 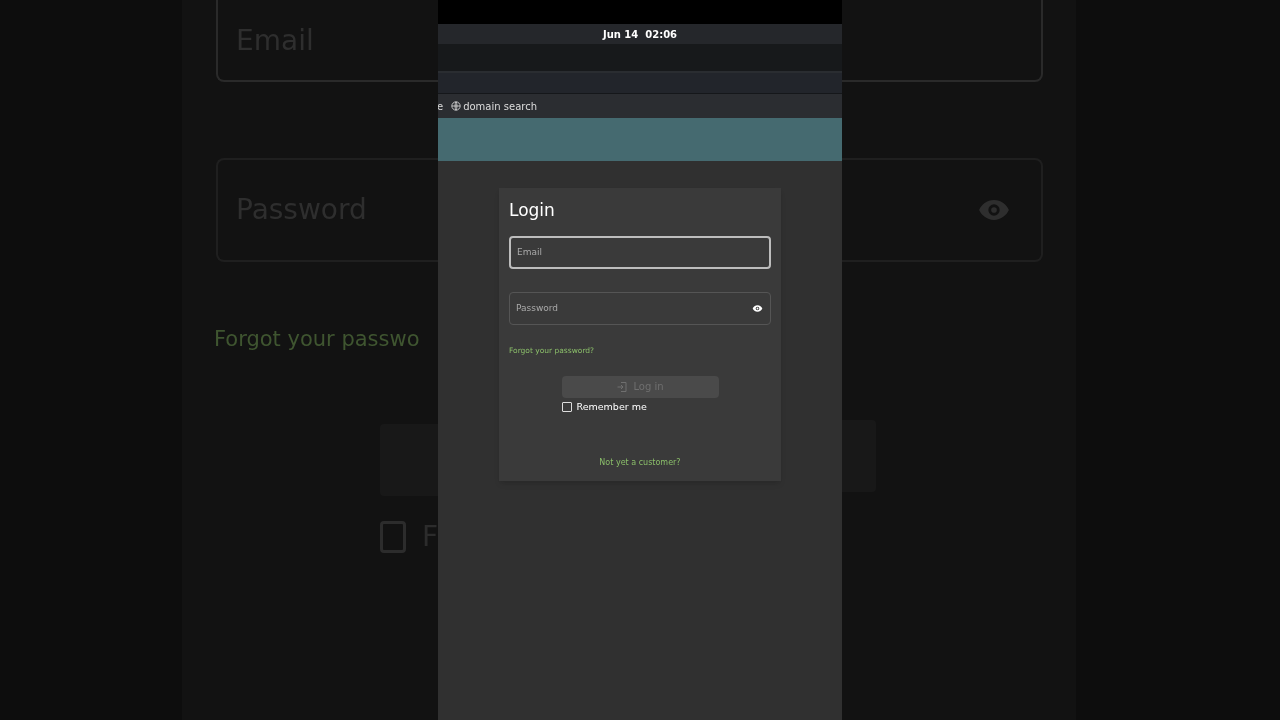 I want to click on password-field, so click(x=942, y=210).